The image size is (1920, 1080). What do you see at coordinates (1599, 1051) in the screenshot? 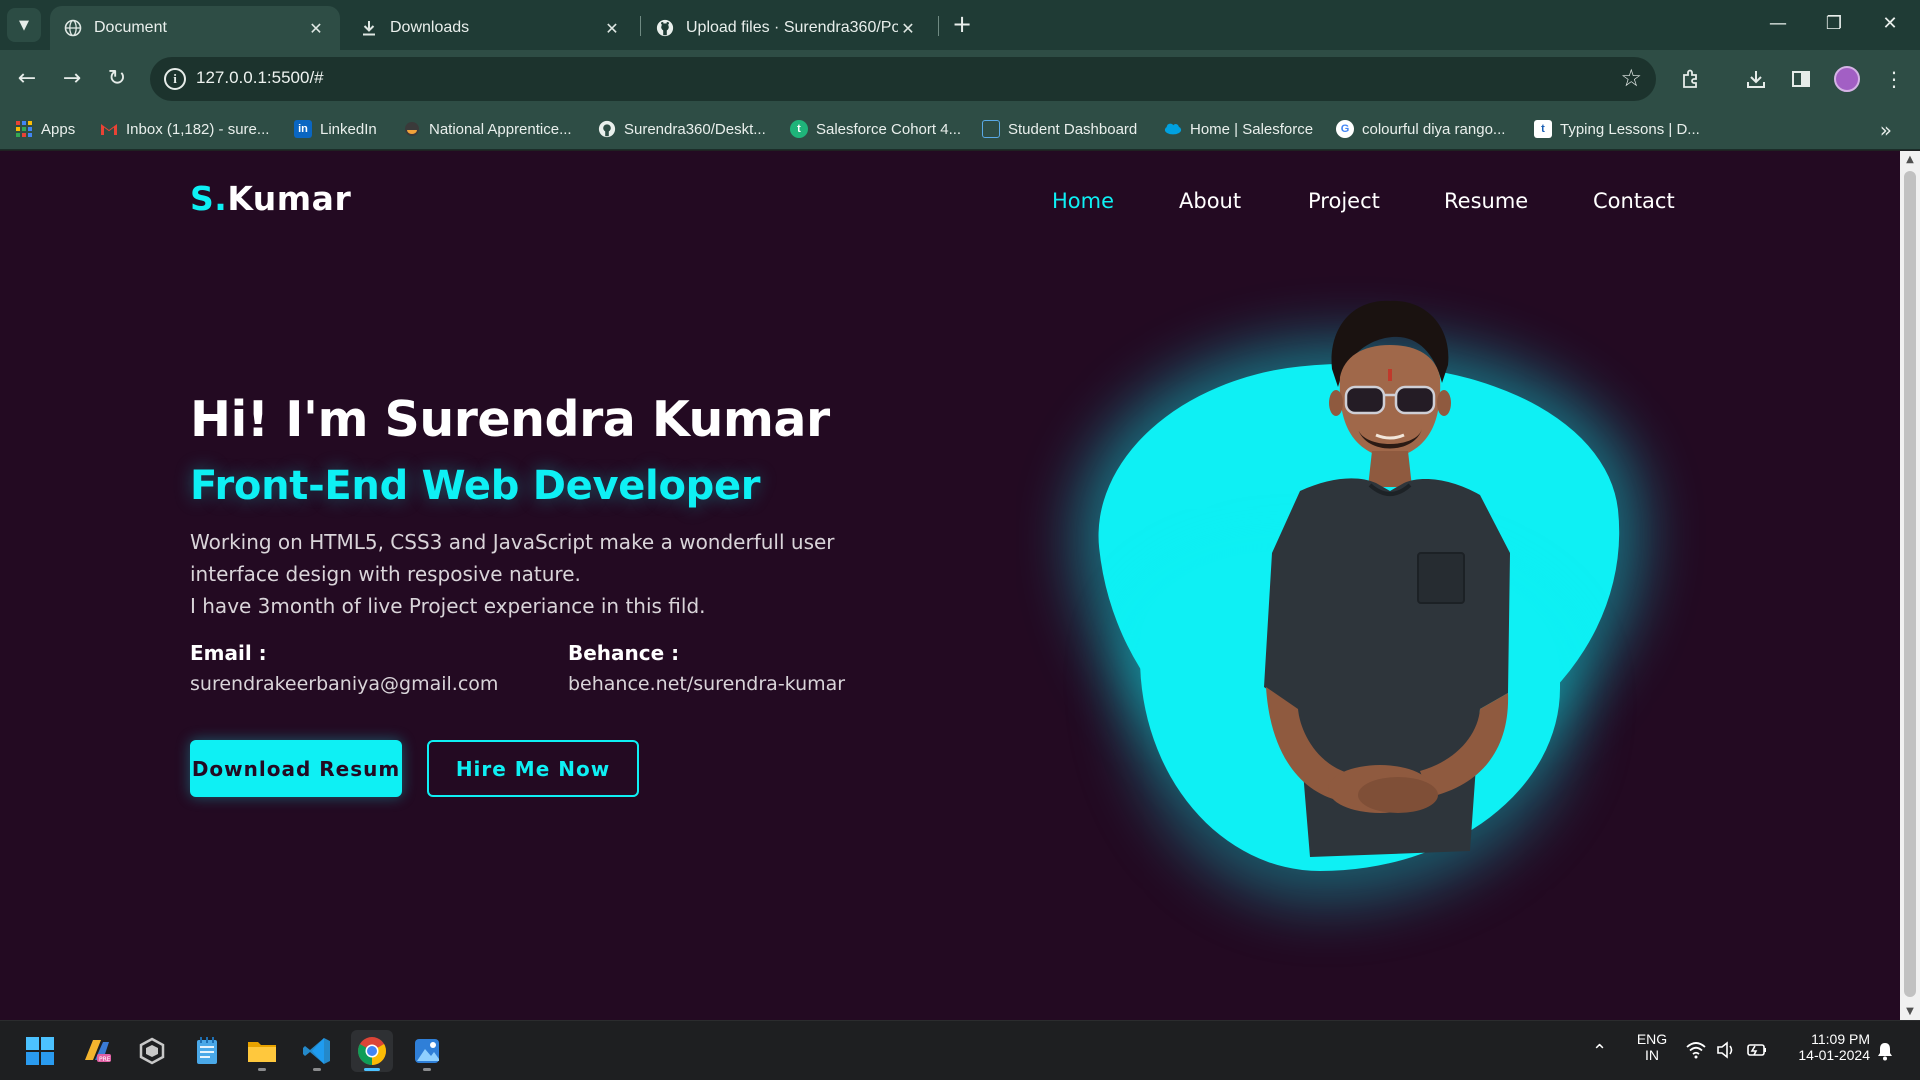
I see `chevron-up-icon: ⌃` at bounding box center [1599, 1051].